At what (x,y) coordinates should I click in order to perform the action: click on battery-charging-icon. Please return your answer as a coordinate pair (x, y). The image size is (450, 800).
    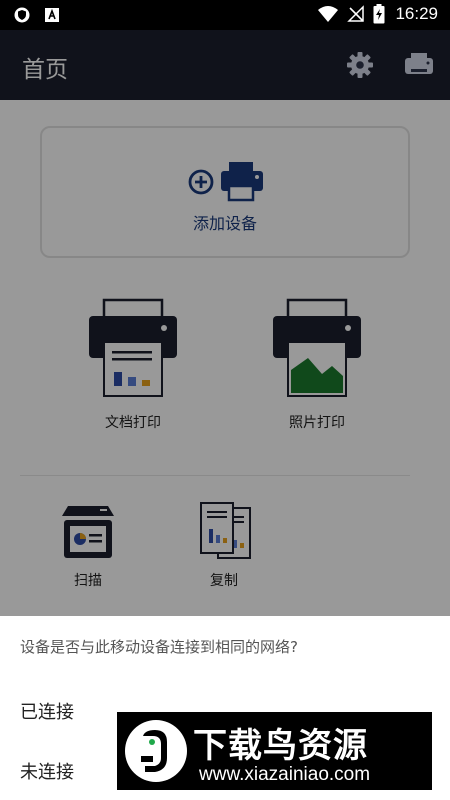
    Looking at the image, I should click on (379, 14).